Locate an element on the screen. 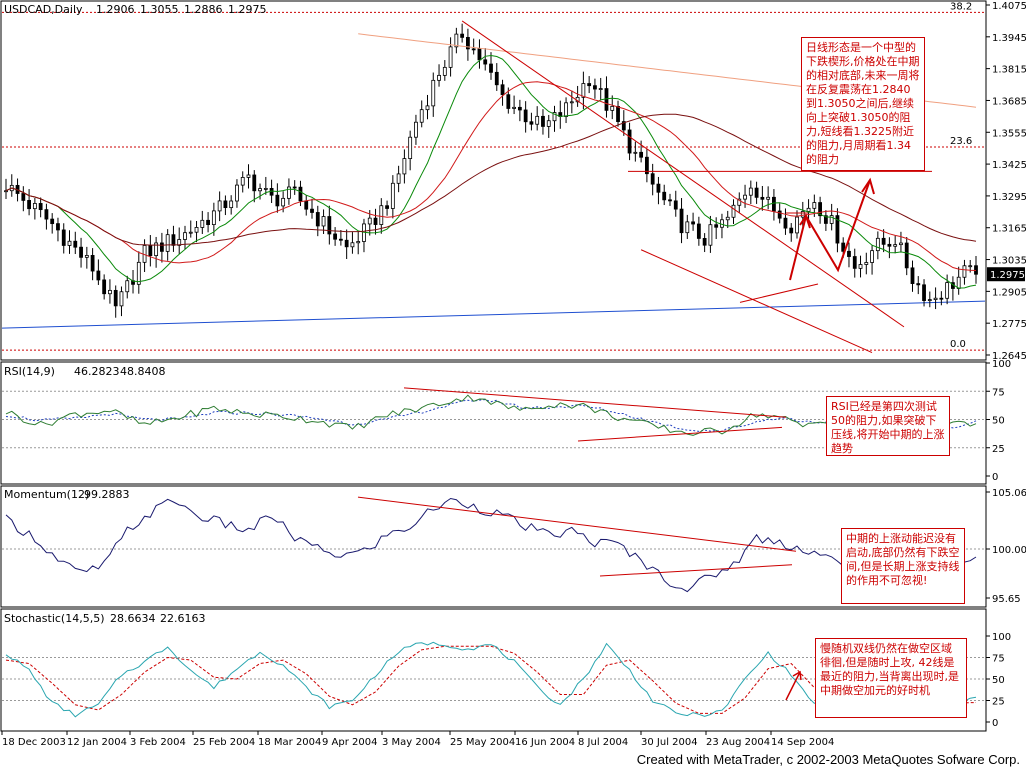 This screenshot has height=772, width=1026. date-tick-label-3: 25 Feb 2004 is located at coordinates (224, 742).